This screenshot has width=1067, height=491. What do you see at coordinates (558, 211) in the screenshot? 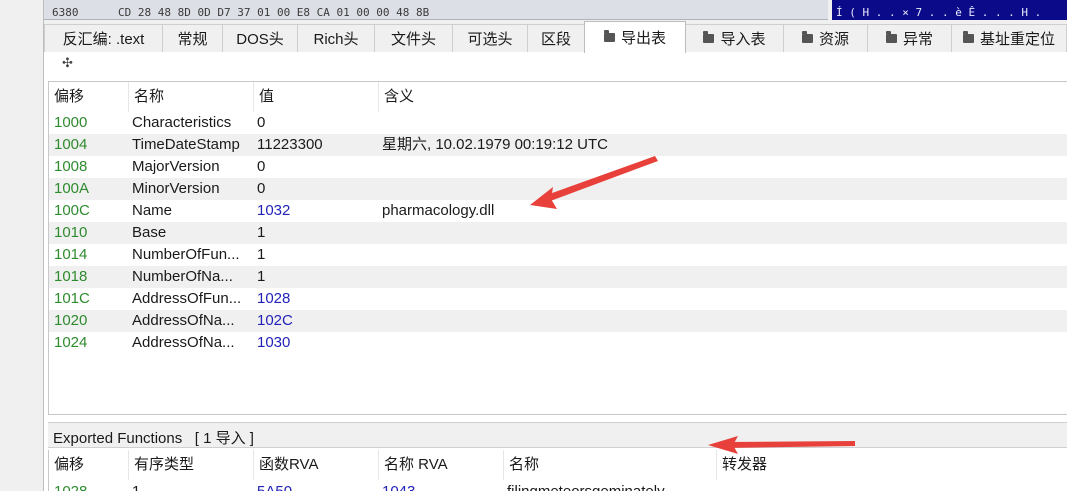
I see `table-row: 100C Name 1032 pharmacology.dll` at bounding box center [558, 211].